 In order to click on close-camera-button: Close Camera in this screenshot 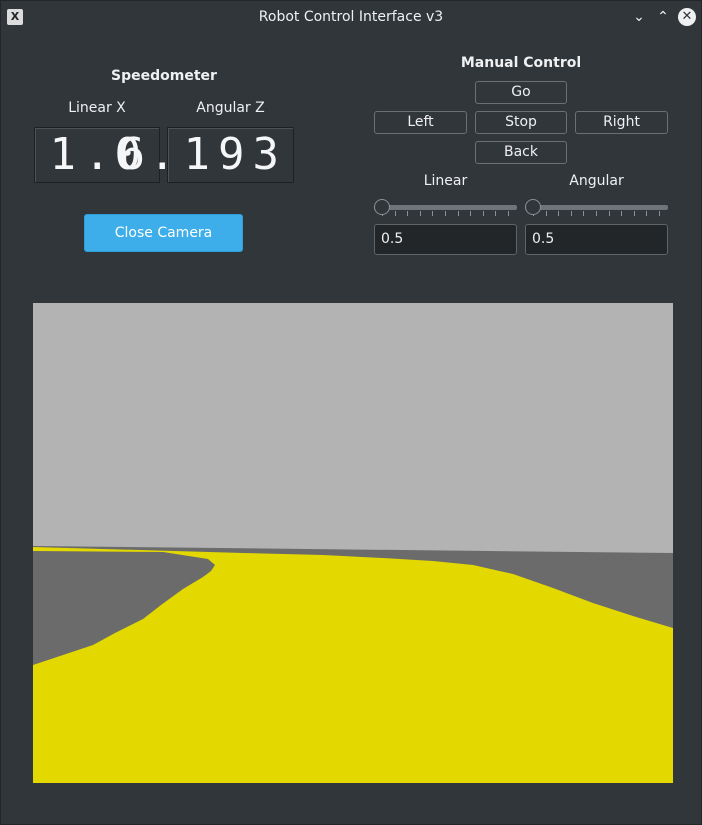, I will do `click(163, 233)`.